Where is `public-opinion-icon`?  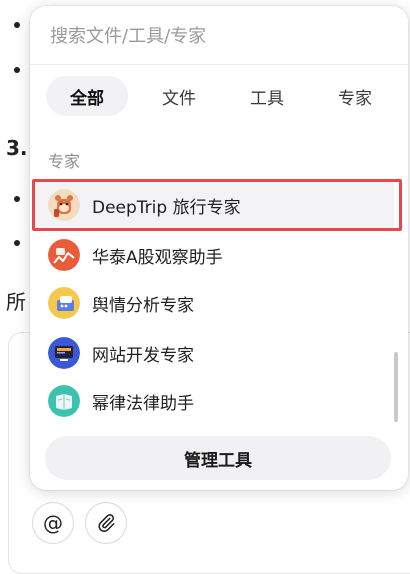
public-opinion-icon is located at coordinates (64, 303).